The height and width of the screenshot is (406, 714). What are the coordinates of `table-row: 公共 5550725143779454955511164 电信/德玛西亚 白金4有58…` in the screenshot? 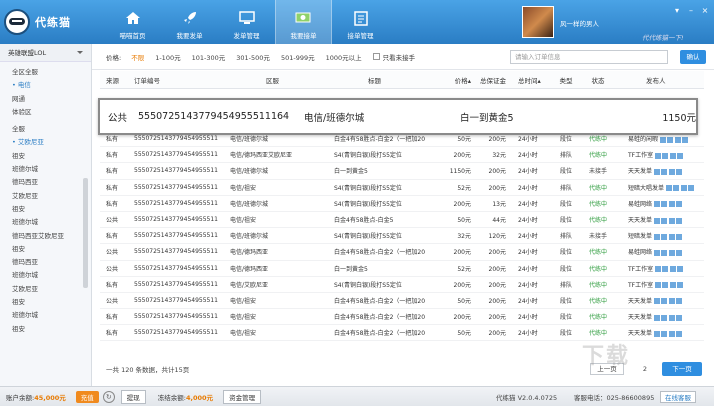 It's located at (402, 252).